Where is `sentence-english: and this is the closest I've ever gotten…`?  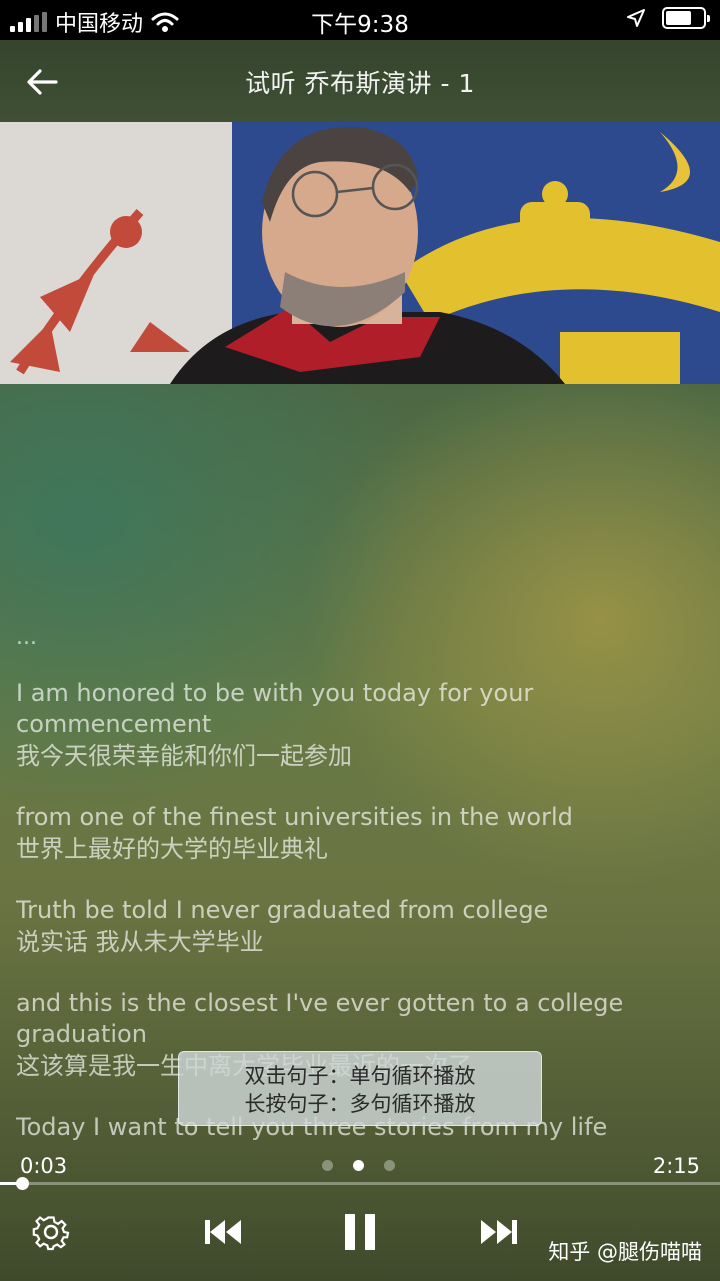
sentence-english: and this is the closest I've ever gotten… is located at coordinates (320, 1018).